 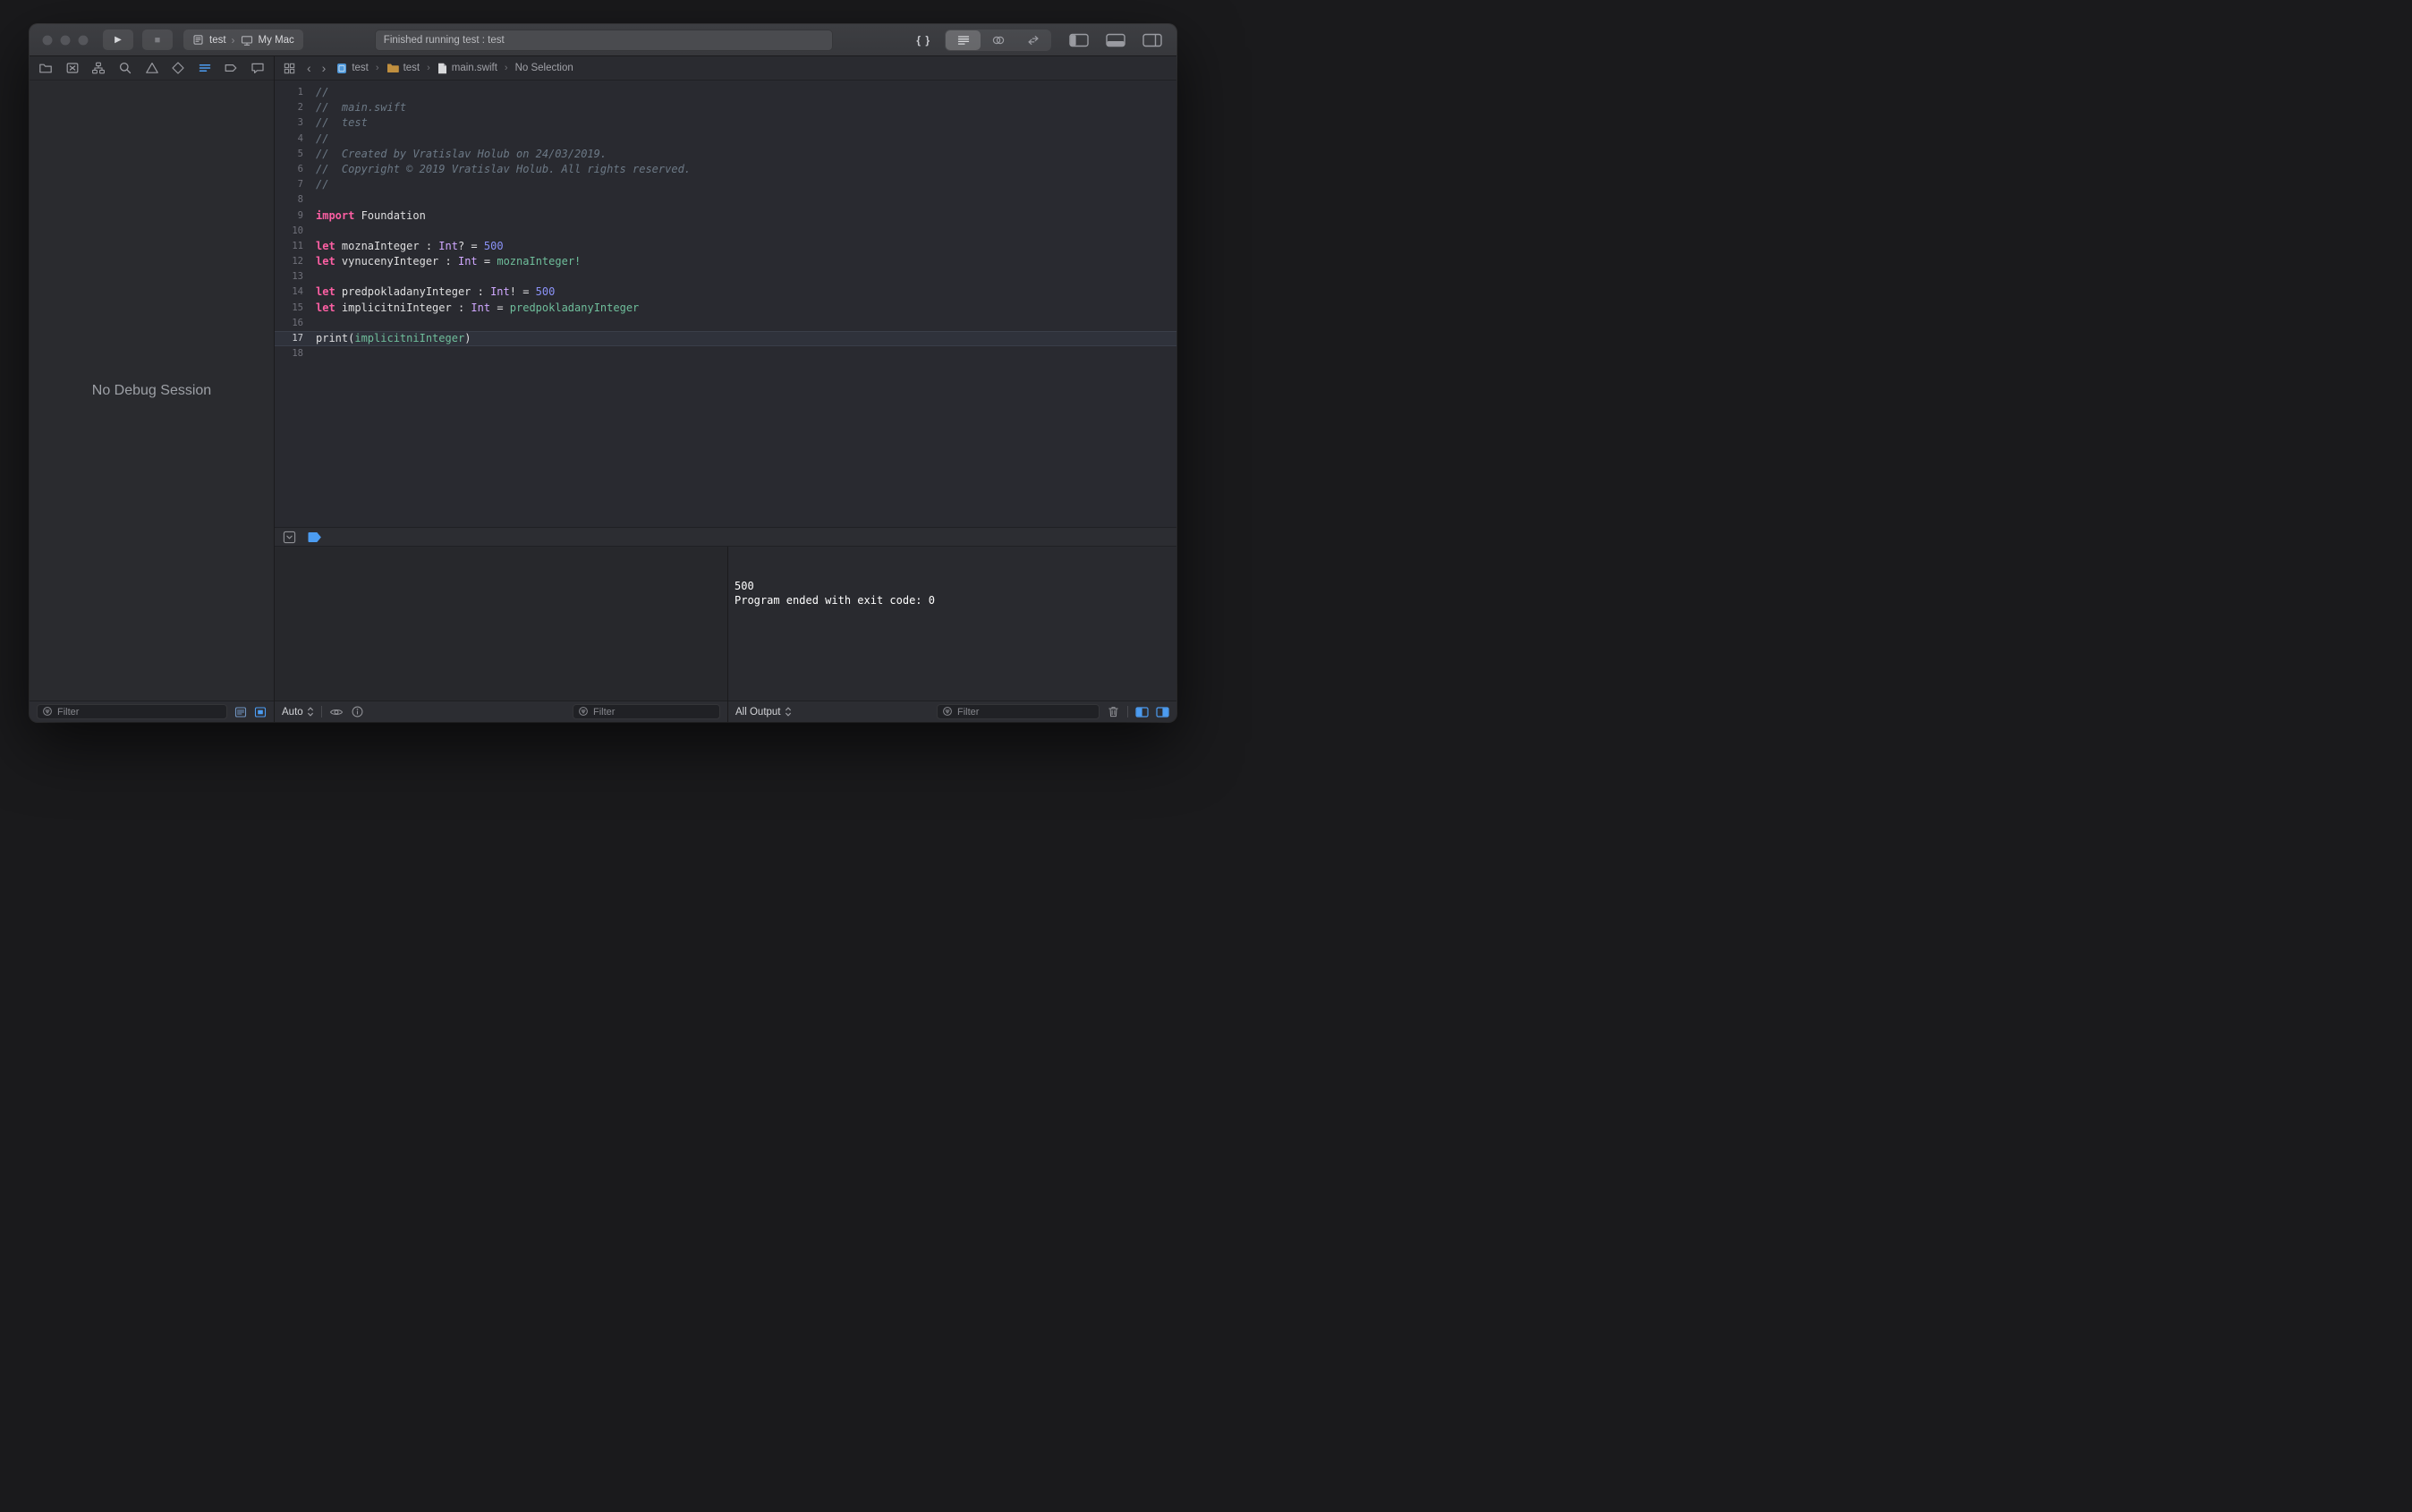 I want to click on variables-scope-label: Auto, so click(x=292, y=712).